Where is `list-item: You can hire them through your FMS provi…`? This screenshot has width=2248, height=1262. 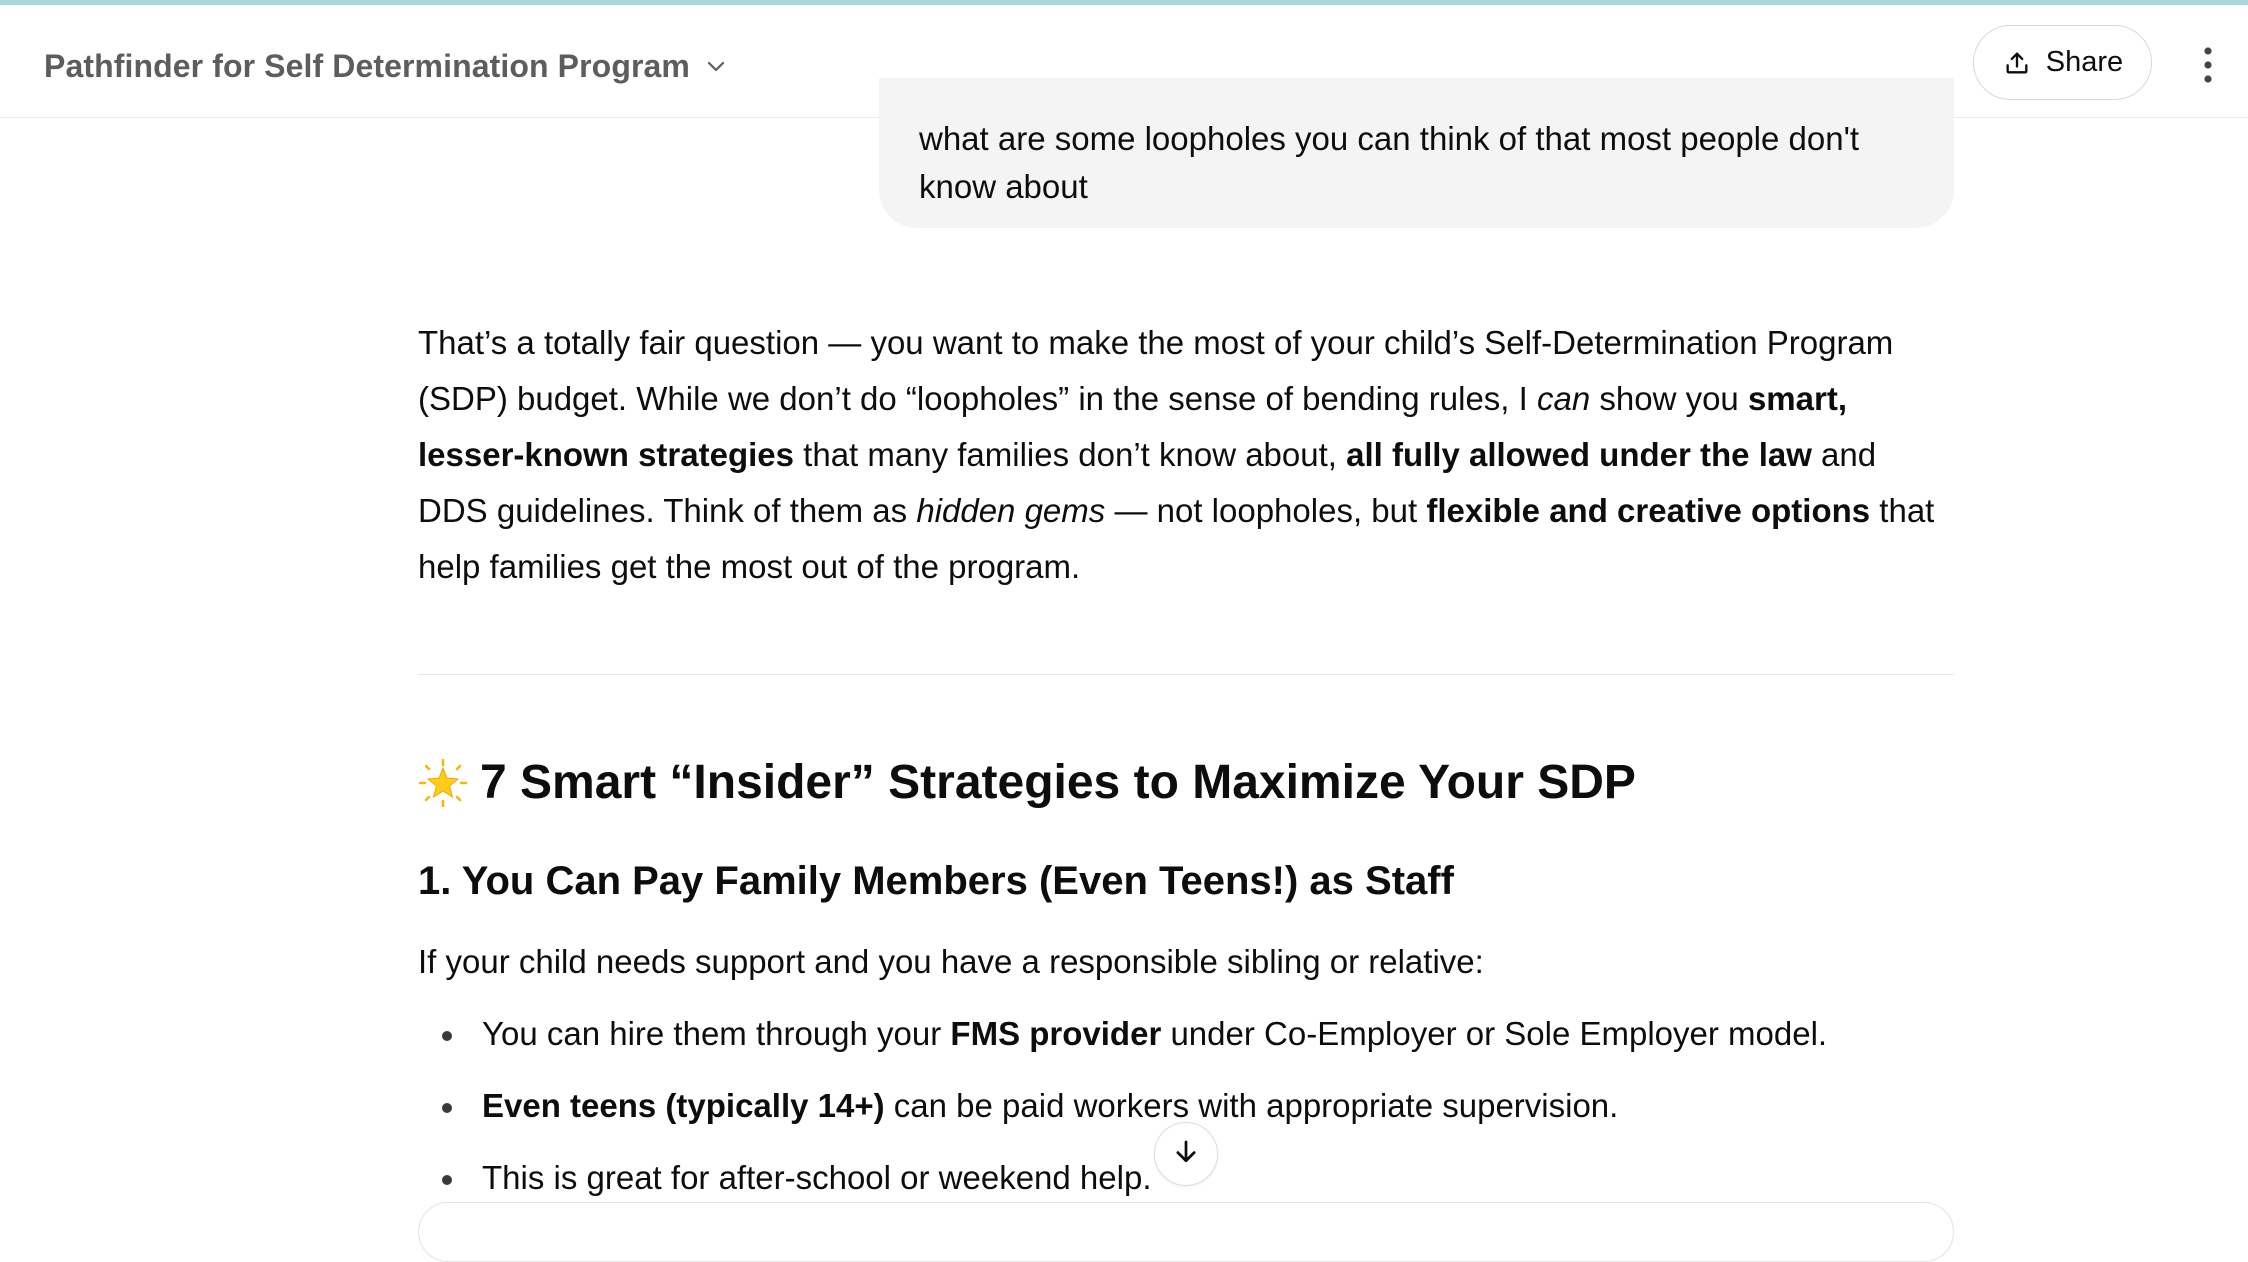 list-item: You can hire them through your FMS provi… is located at coordinates (1186, 1048).